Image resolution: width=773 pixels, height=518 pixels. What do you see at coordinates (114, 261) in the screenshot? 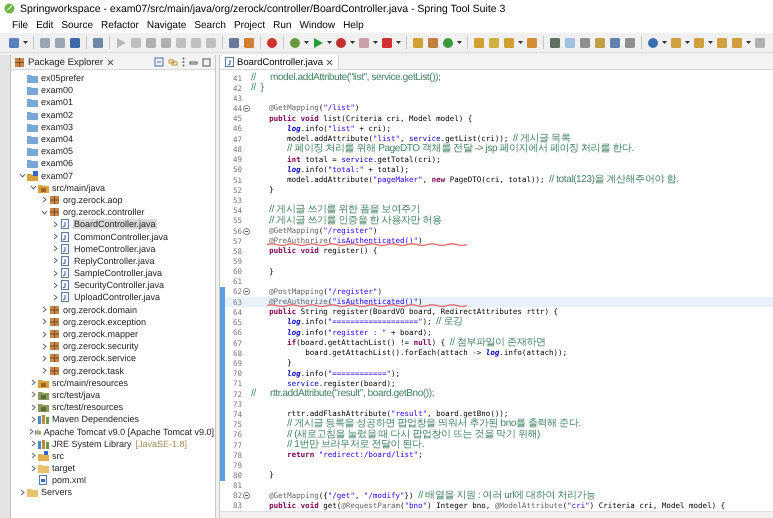
I see `tree-item: ReplyController.java` at bounding box center [114, 261].